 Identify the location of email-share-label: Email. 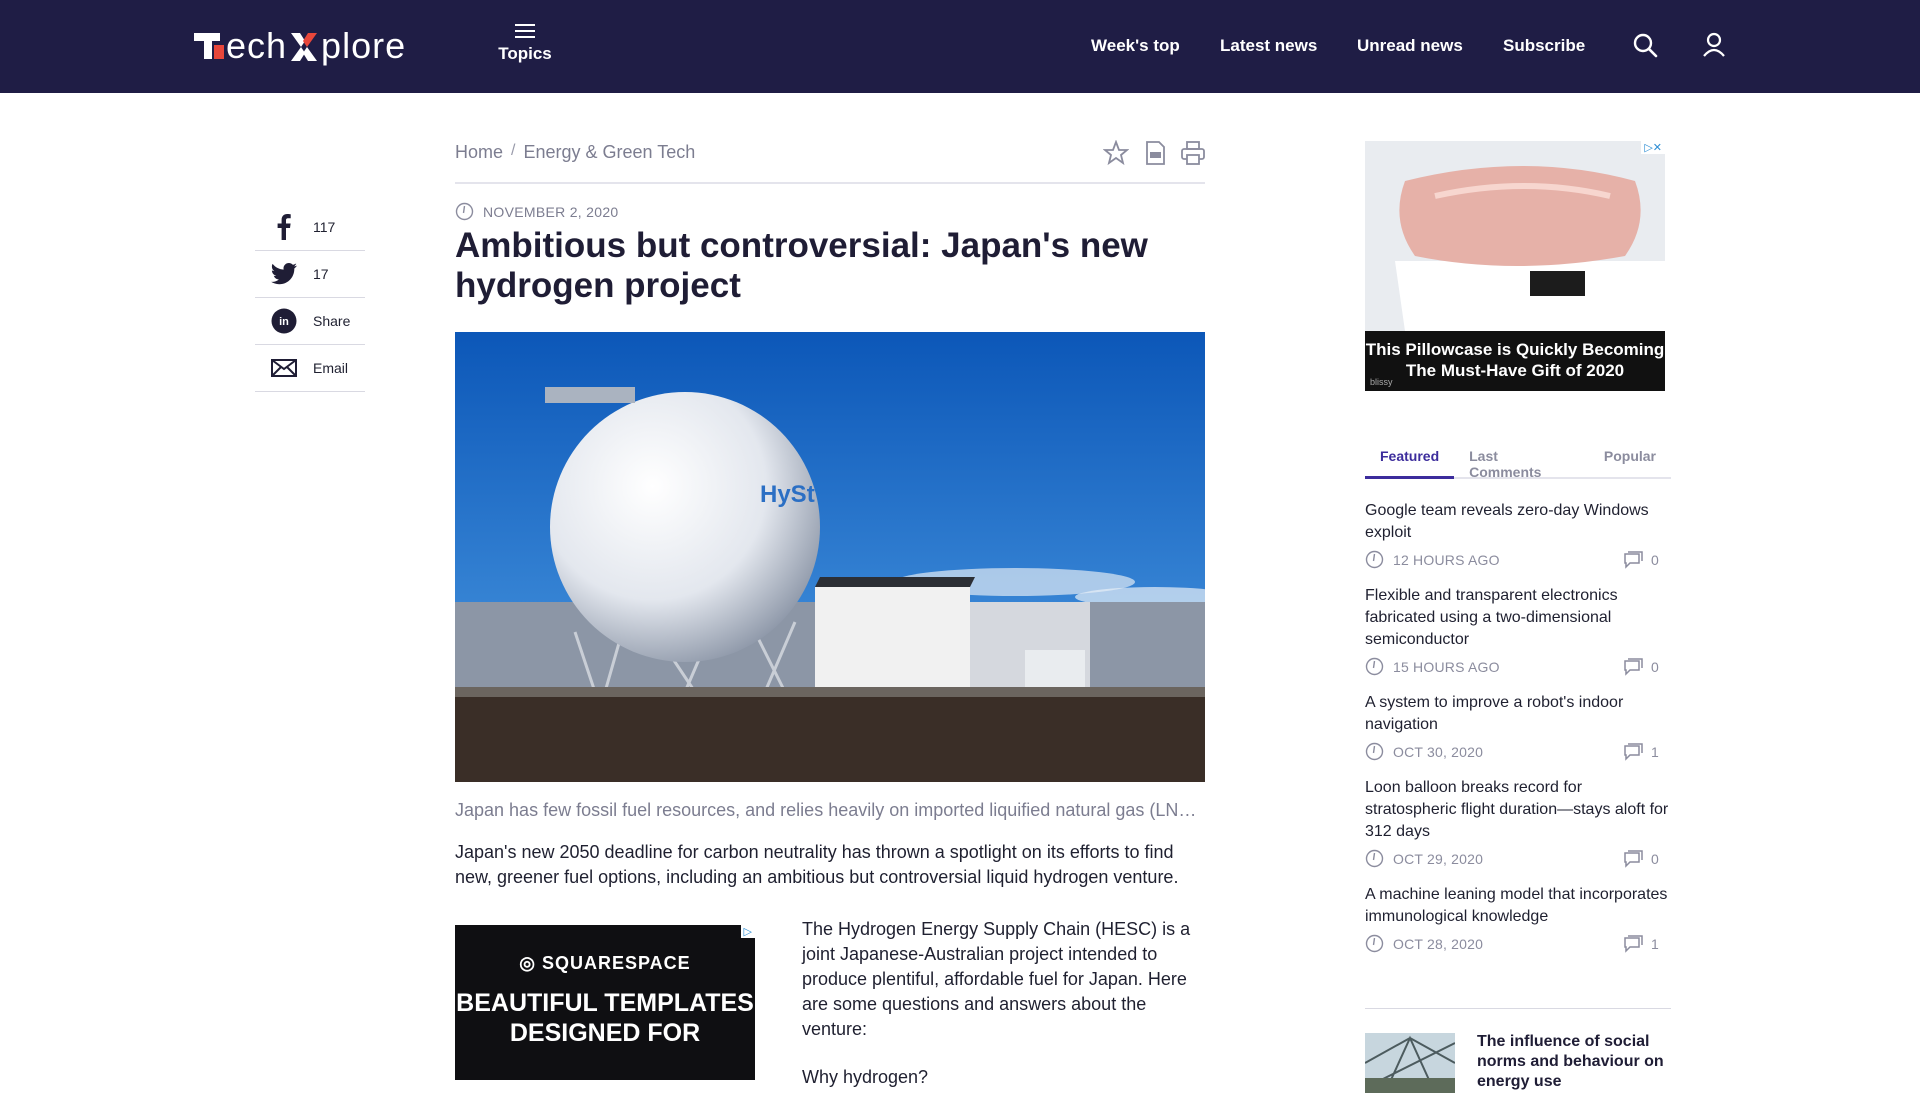
(331, 368).